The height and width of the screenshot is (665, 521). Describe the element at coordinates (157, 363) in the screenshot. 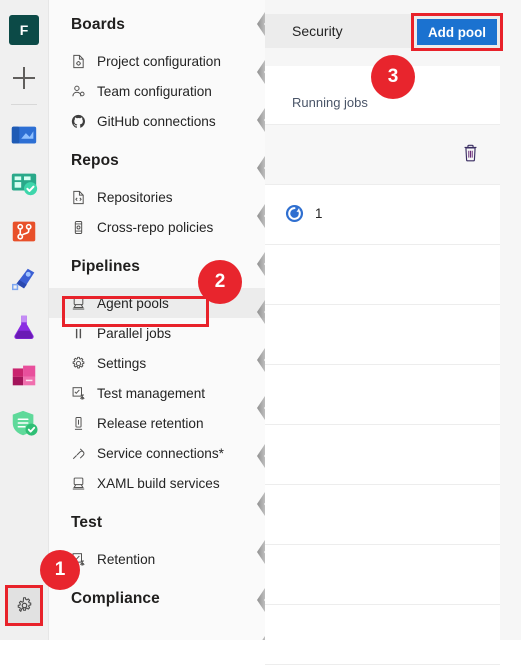

I see `sidebar-item-settings: Settings` at that location.